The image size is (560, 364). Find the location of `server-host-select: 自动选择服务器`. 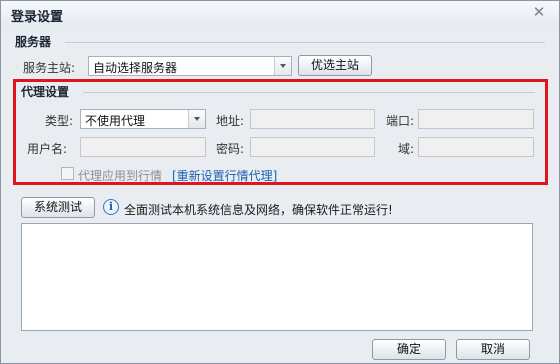

server-host-select: 自动选择服务器 is located at coordinates (190, 66).